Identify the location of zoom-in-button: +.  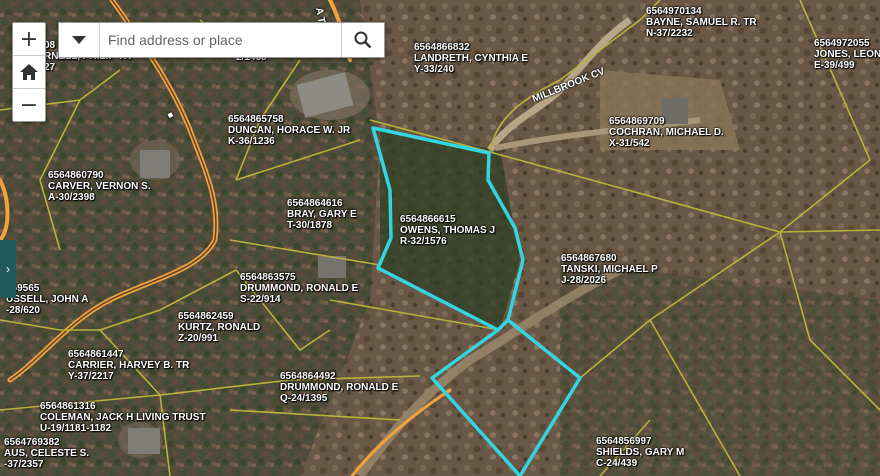
(29, 39).